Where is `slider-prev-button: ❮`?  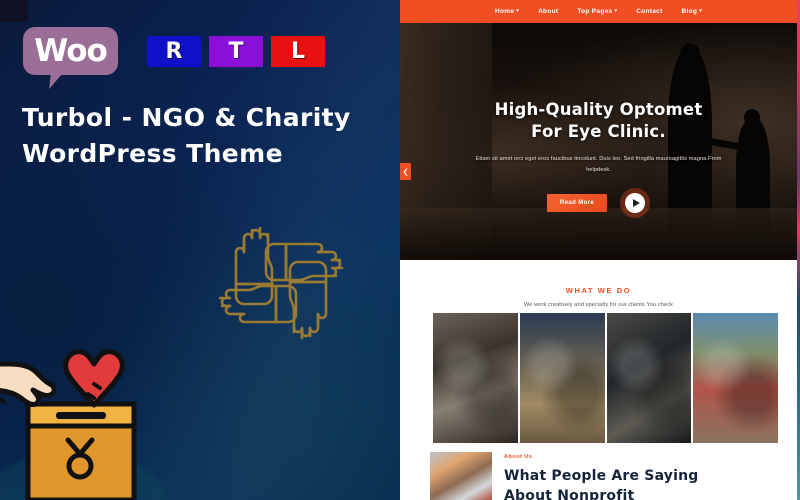 slider-prev-button: ❮ is located at coordinates (405, 171).